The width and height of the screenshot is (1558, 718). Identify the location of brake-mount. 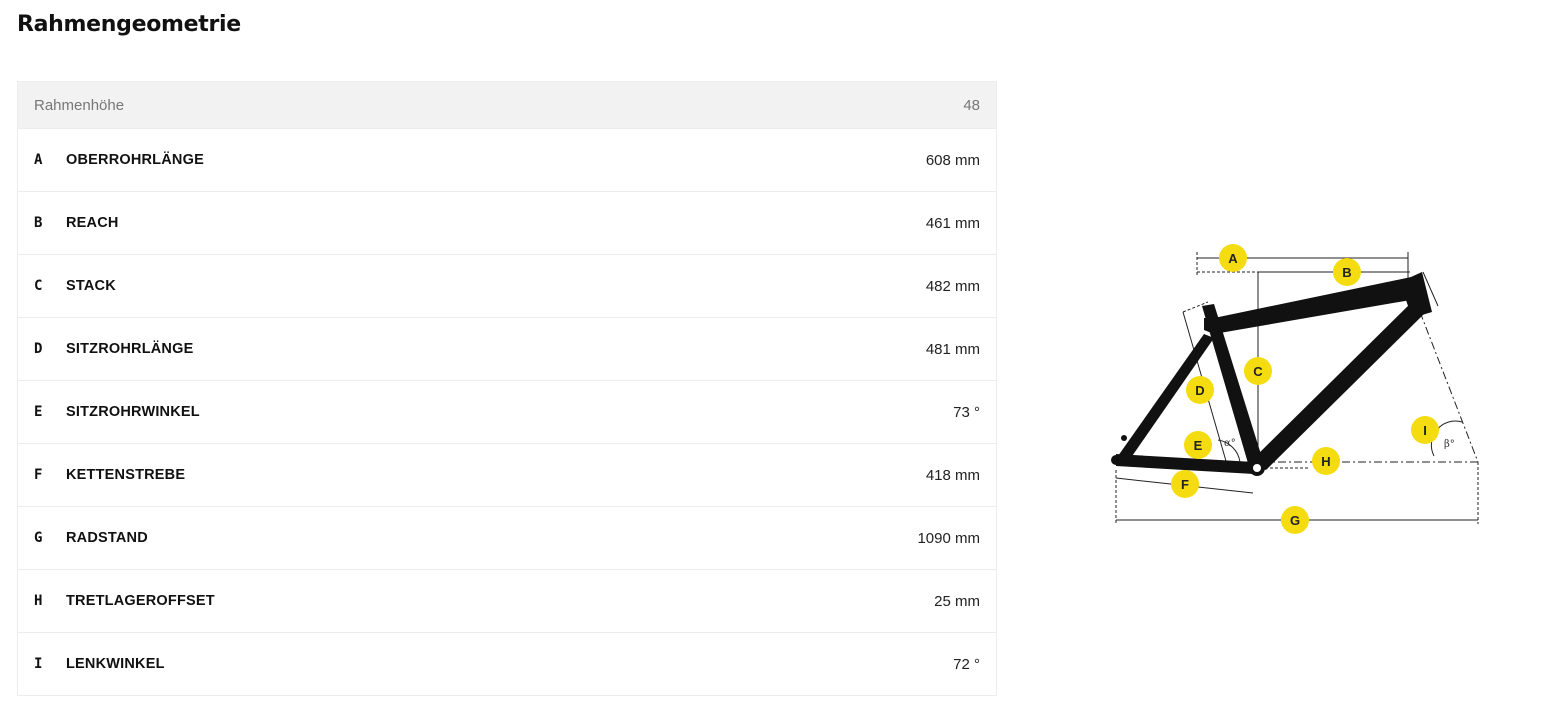
(1124, 438).